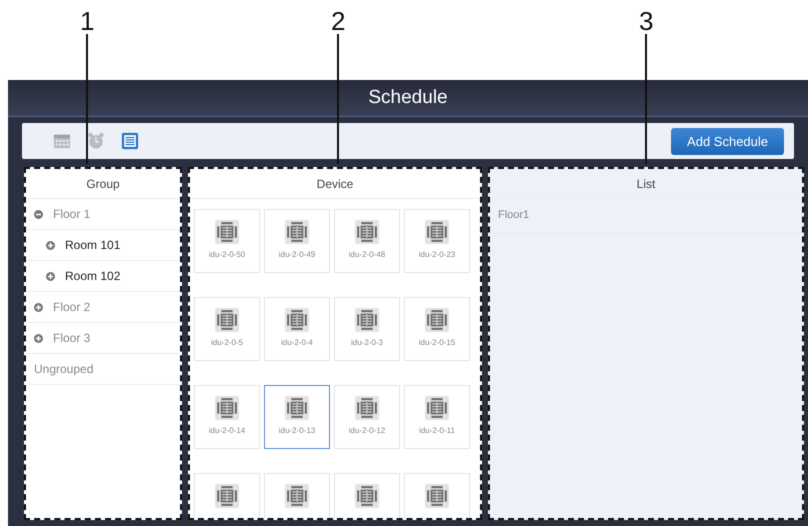 The height and width of the screenshot is (526, 808). I want to click on device-tile: idu-2-0-50, so click(227, 241).